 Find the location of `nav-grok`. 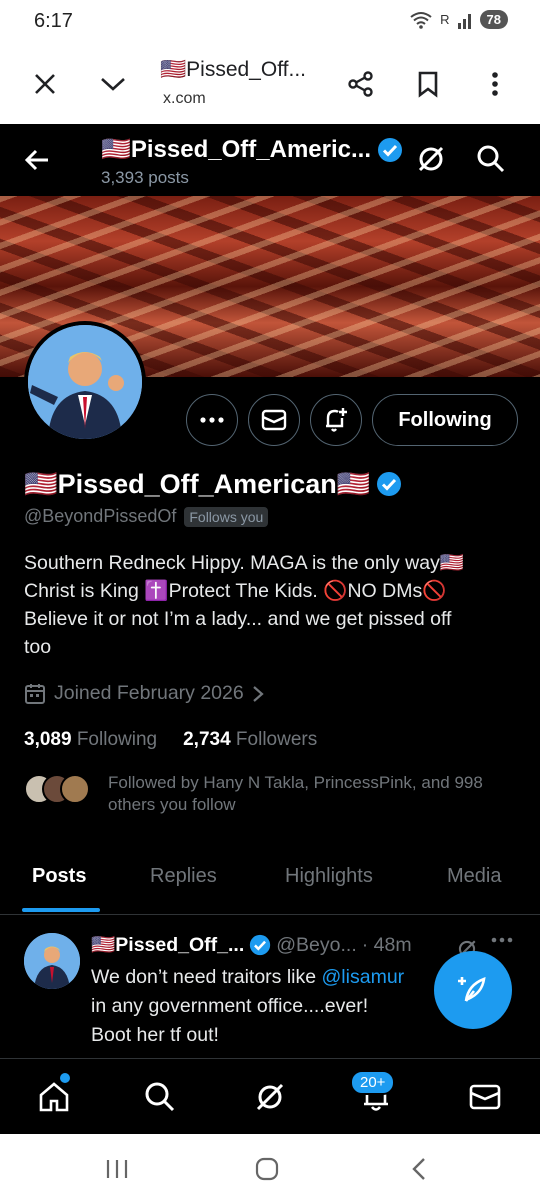

nav-grok is located at coordinates (270, 1097).